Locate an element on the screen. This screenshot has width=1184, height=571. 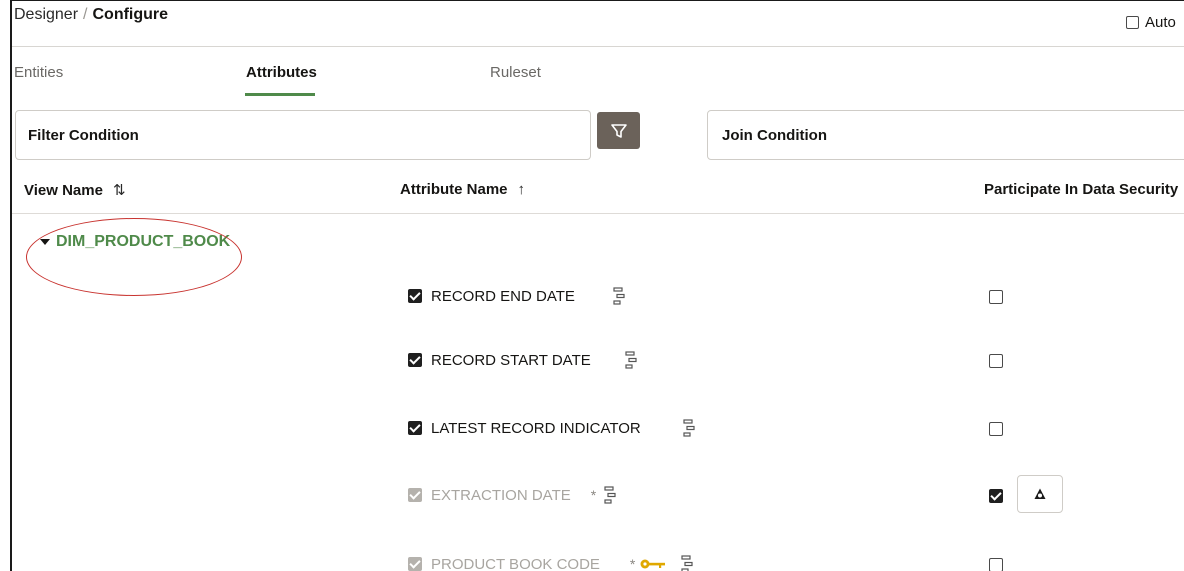
column-header-view-name: View Name ⇅ is located at coordinates (75, 190).